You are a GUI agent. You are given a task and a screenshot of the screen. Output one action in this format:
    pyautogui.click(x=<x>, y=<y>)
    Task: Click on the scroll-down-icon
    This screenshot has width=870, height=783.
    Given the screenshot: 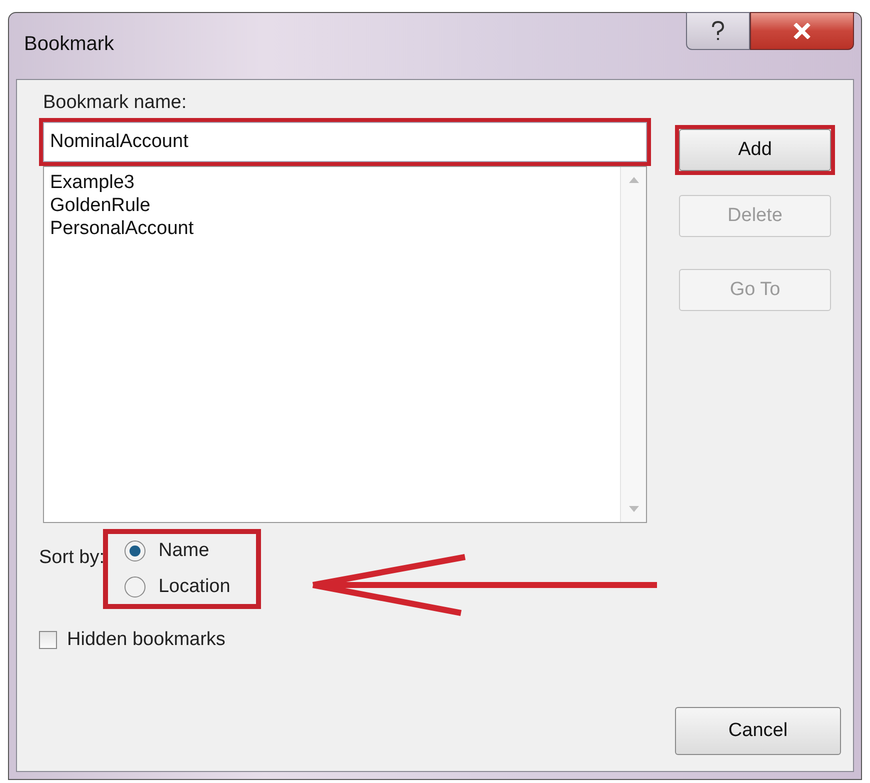 What is the action you would take?
    pyautogui.click(x=633, y=509)
    